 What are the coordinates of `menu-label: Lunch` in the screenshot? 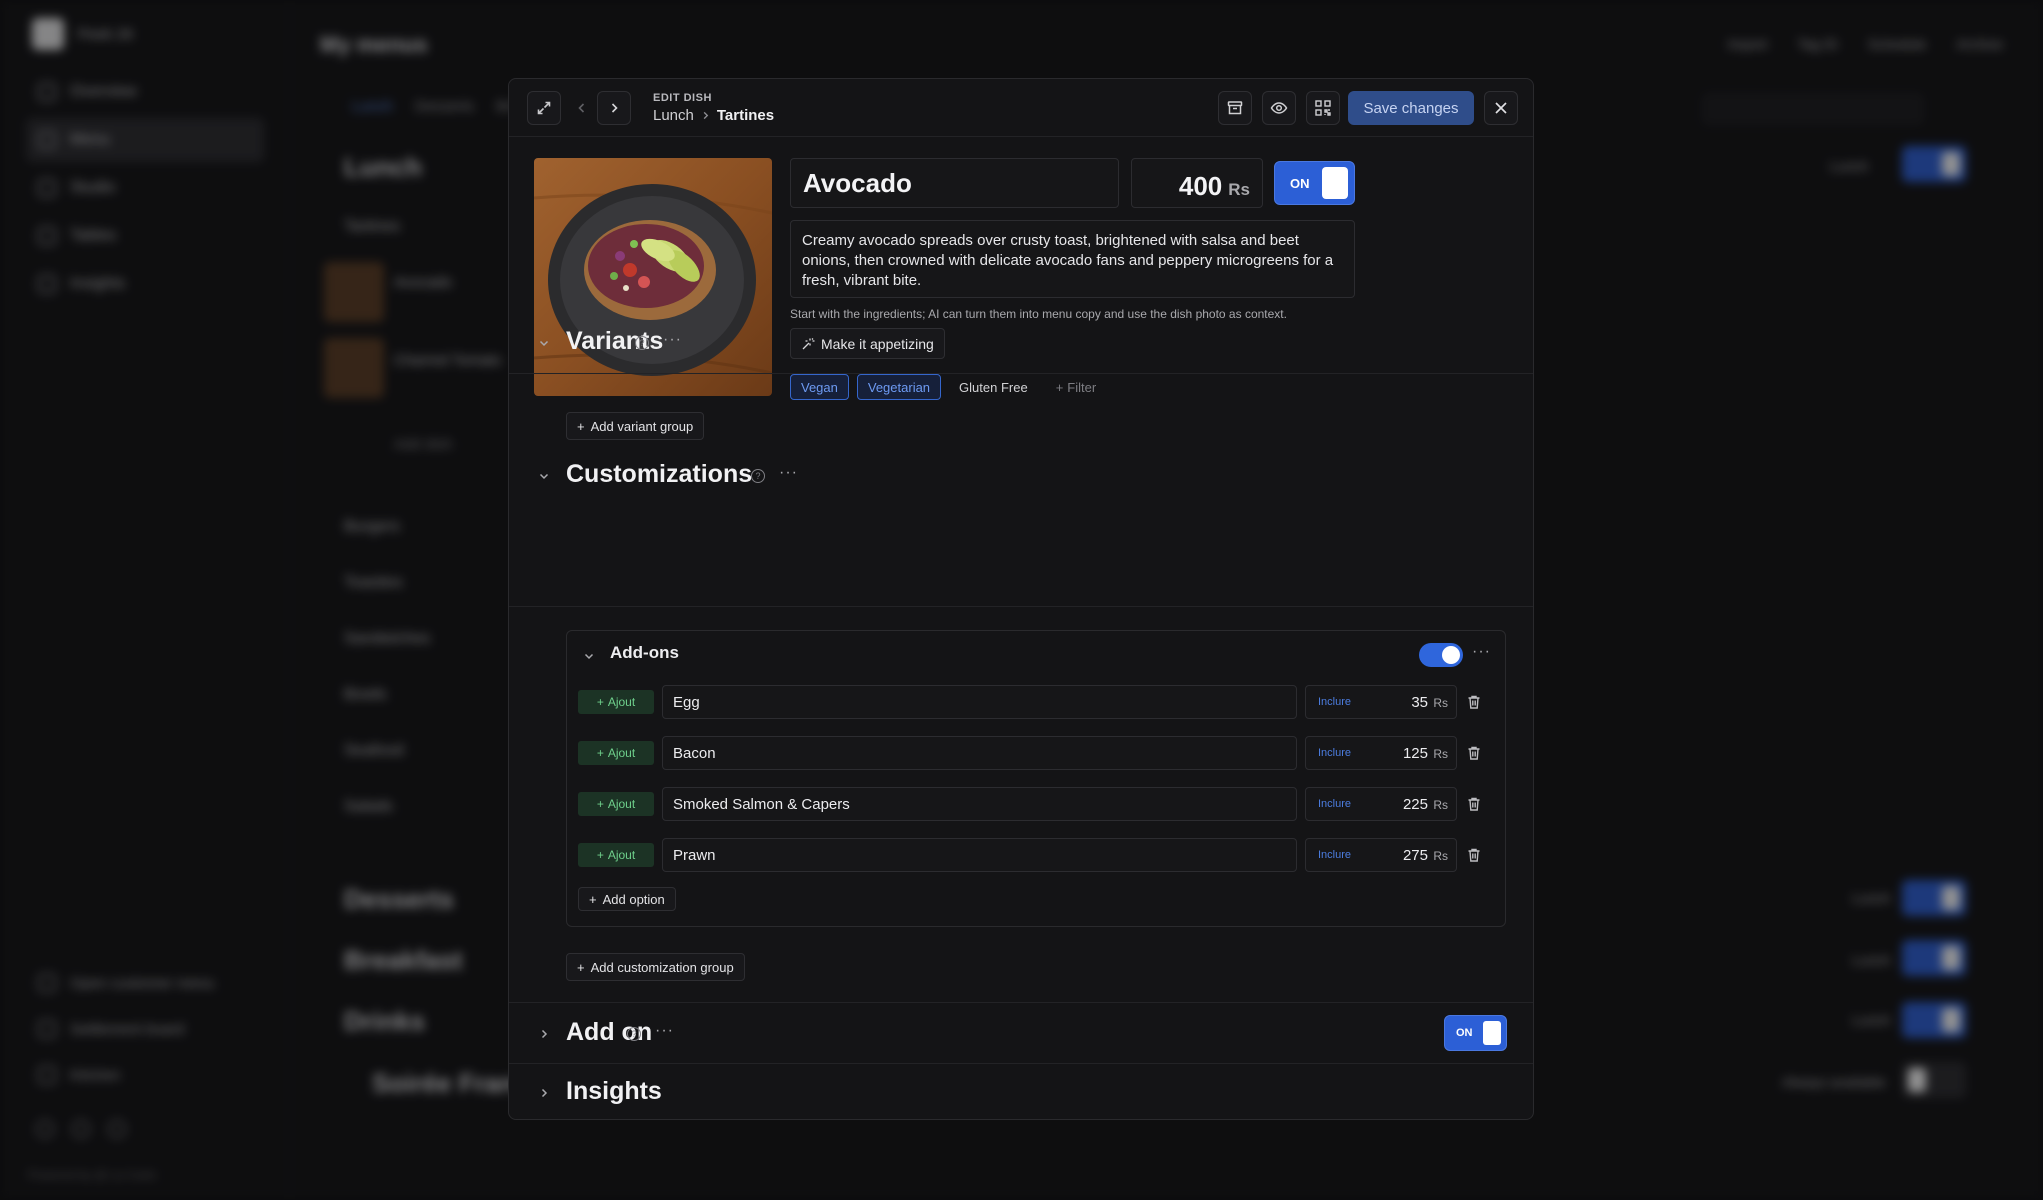 It's located at (1871, 1020).